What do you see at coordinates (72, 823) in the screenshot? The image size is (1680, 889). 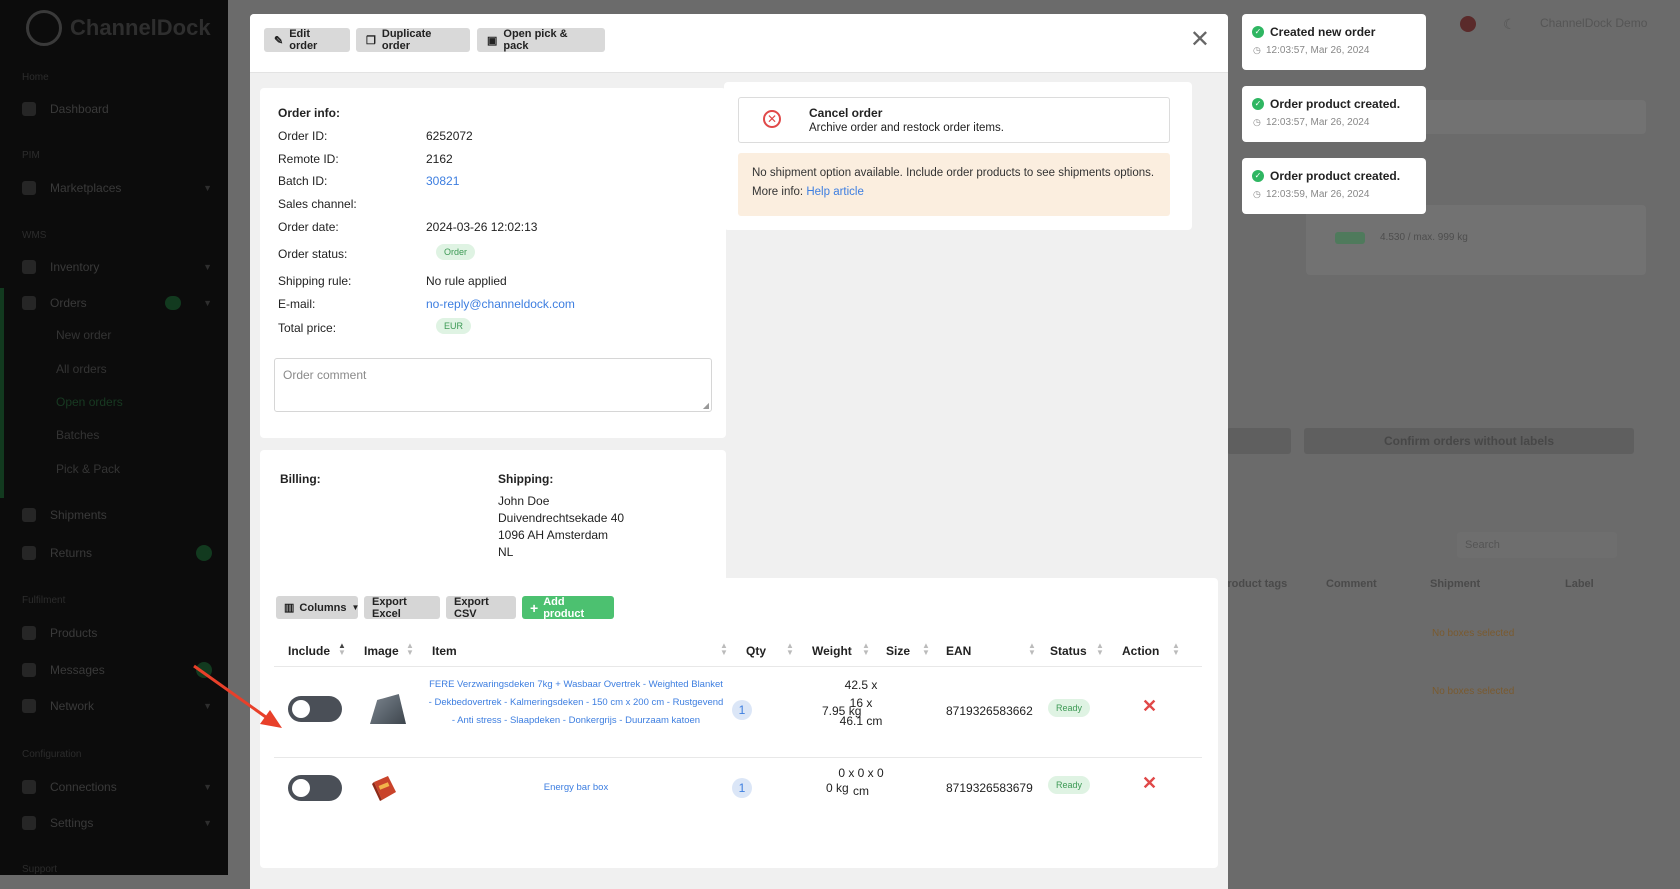 I see `sidebar-item-label: Settings` at bounding box center [72, 823].